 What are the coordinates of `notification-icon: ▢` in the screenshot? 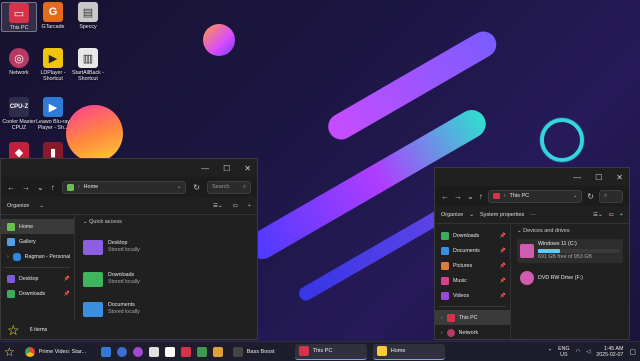 It's located at (632, 352).